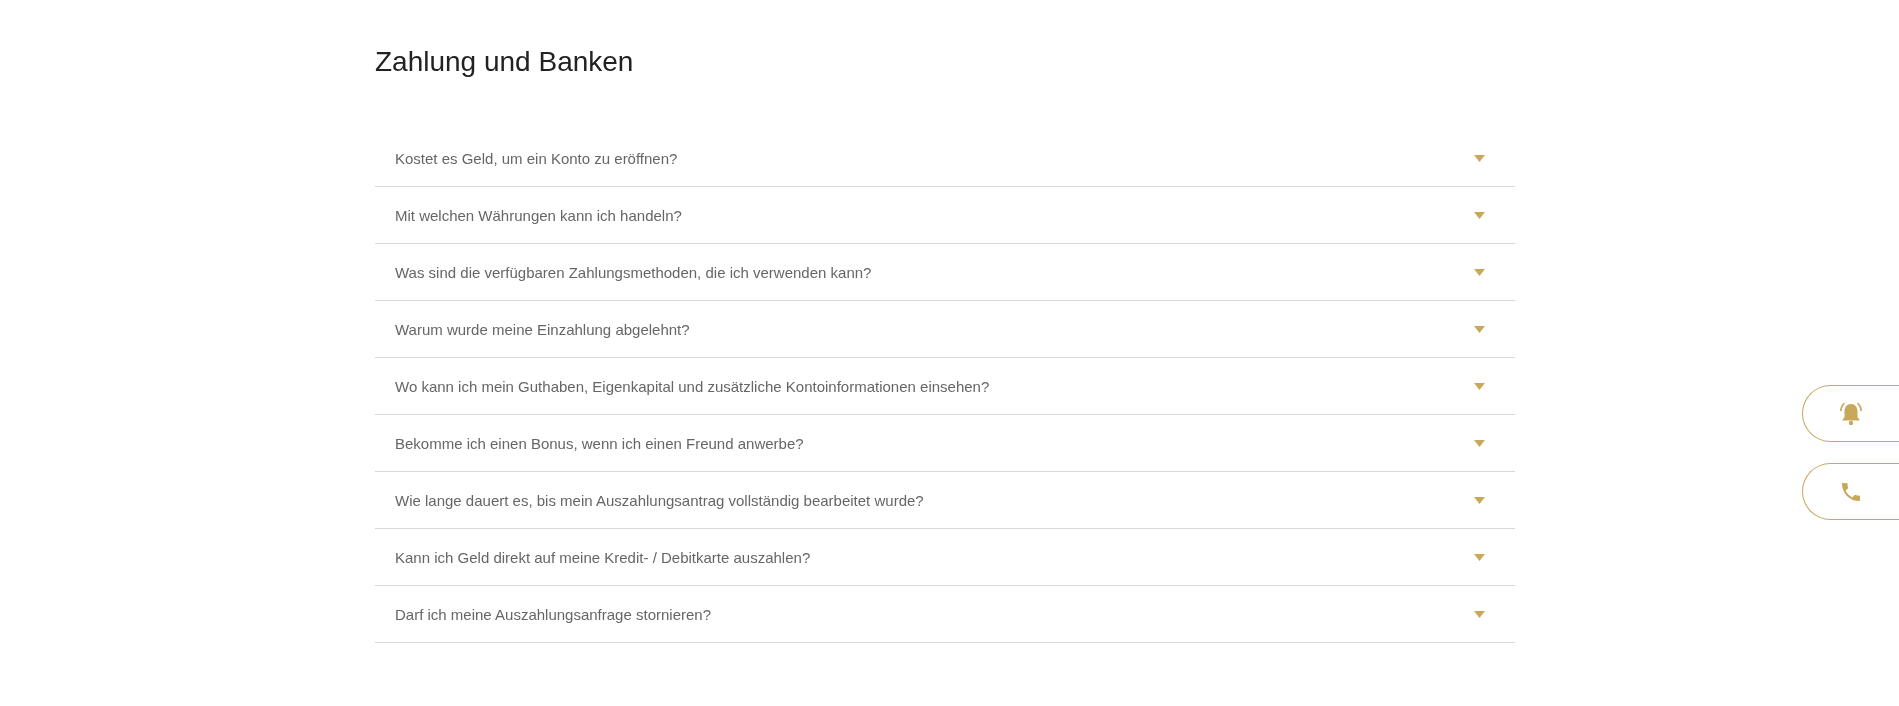  What do you see at coordinates (945, 614) in the screenshot?
I see `faq-item: Darf ich meine Auszahlungsanfrage stornieren?` at bounding box center [945, 614].